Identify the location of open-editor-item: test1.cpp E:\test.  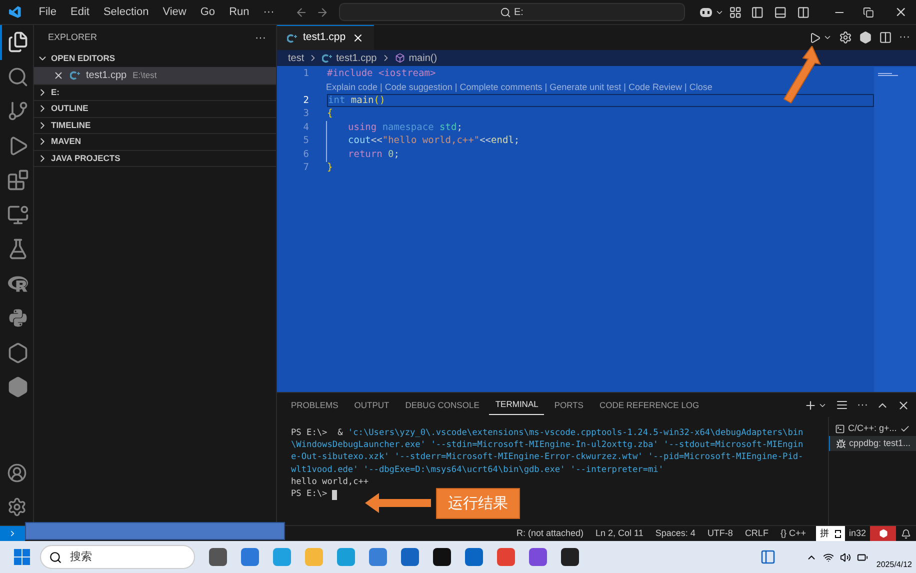
(155, 75).